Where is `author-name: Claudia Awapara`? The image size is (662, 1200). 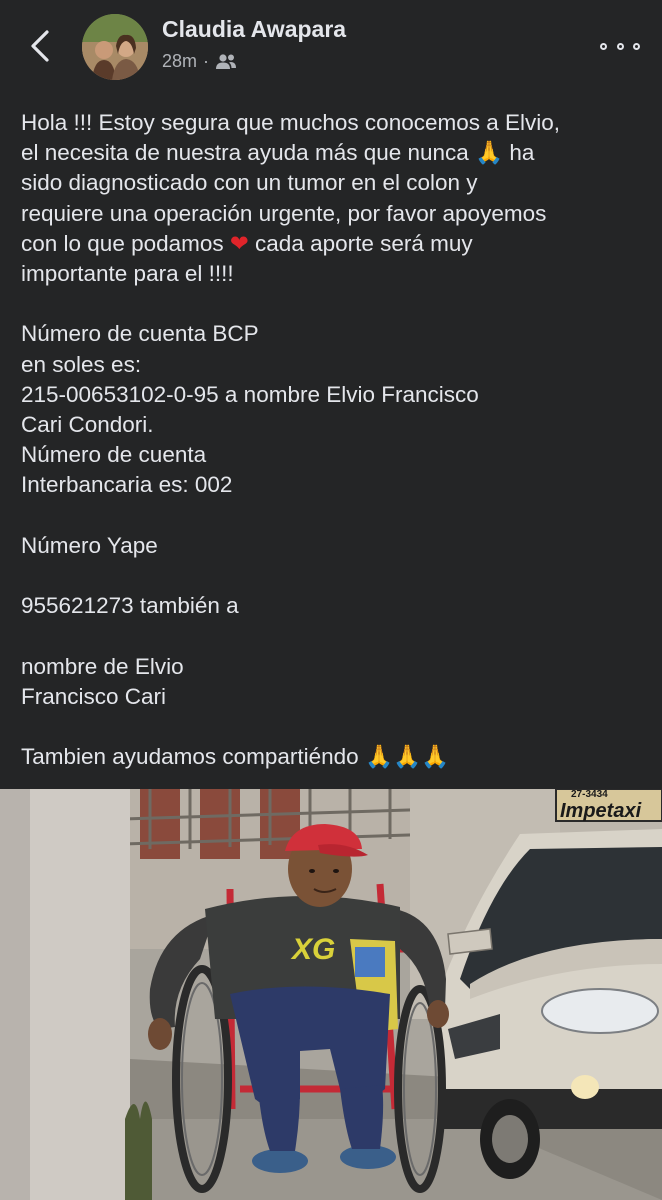 author-name: Claudia Awapara is located at coordinates (254, 29).